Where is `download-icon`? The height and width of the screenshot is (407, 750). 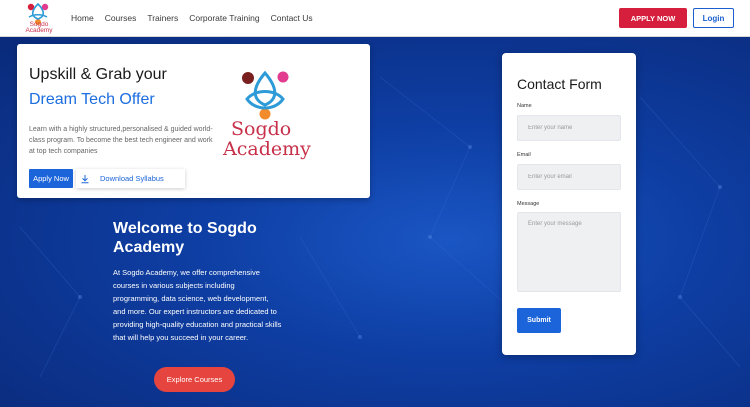 download-icon is located at coordinates (85, 178).